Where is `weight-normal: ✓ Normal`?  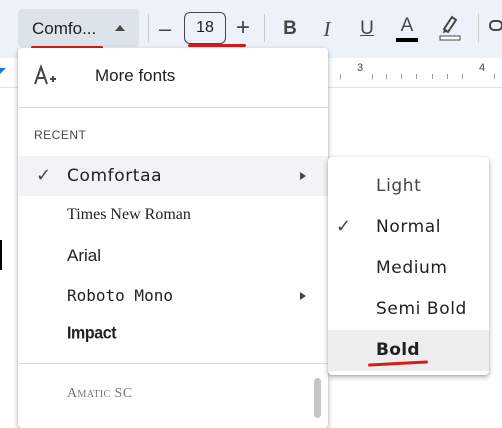 weight-normal: ✓ Normal is located at coordinates (408, 227).